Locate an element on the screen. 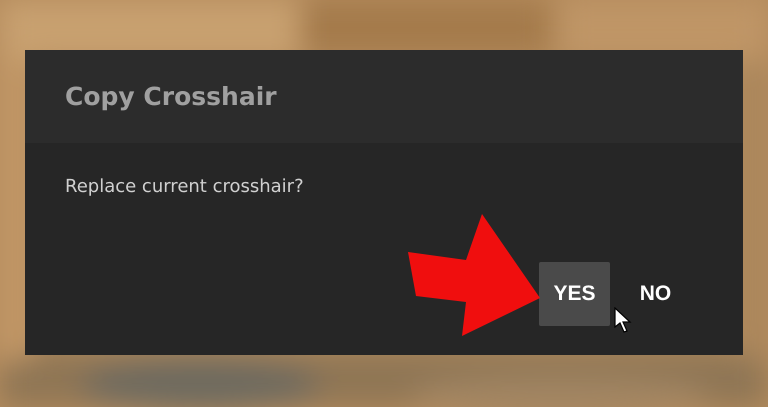 Image resolution: width=768 pixels, height=407 pixels. dialog-message: Replace current crosshair? is located at coordinates (184, 186).